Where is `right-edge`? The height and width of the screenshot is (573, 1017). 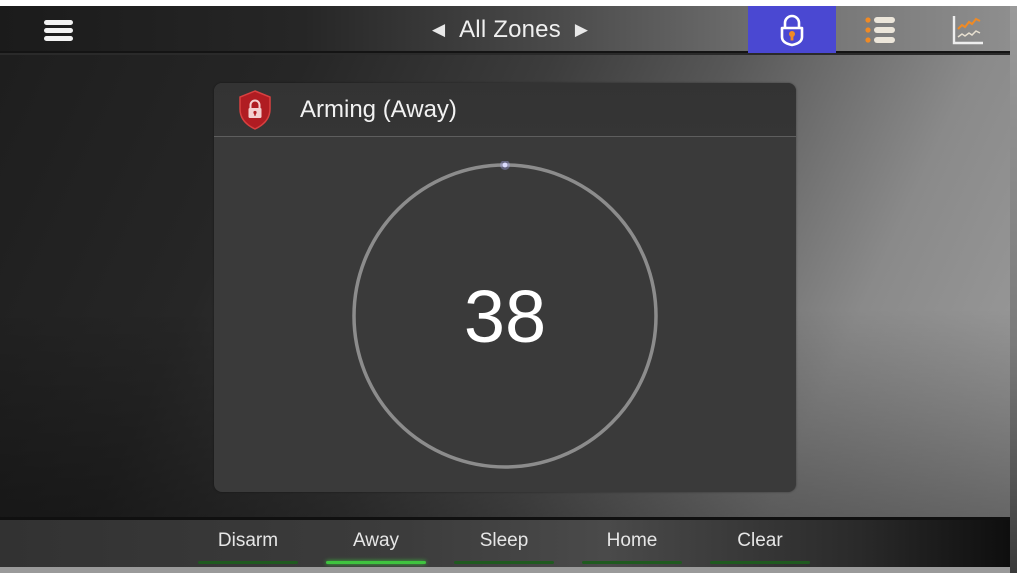 right-edge is located at coordinates (1013, 286).